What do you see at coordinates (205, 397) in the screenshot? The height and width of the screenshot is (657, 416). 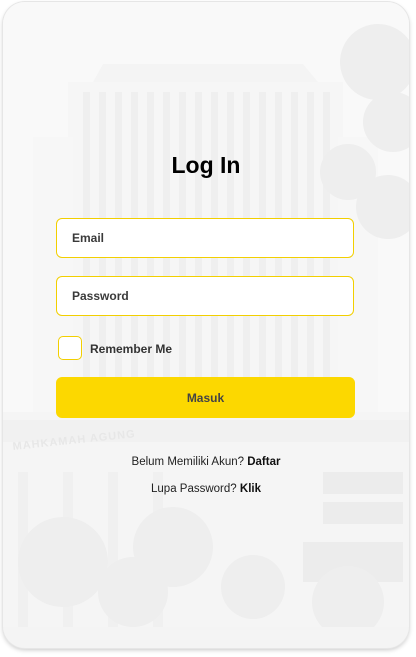 I see `login-submit-button: Masuk` at bounding box center [205, 397].